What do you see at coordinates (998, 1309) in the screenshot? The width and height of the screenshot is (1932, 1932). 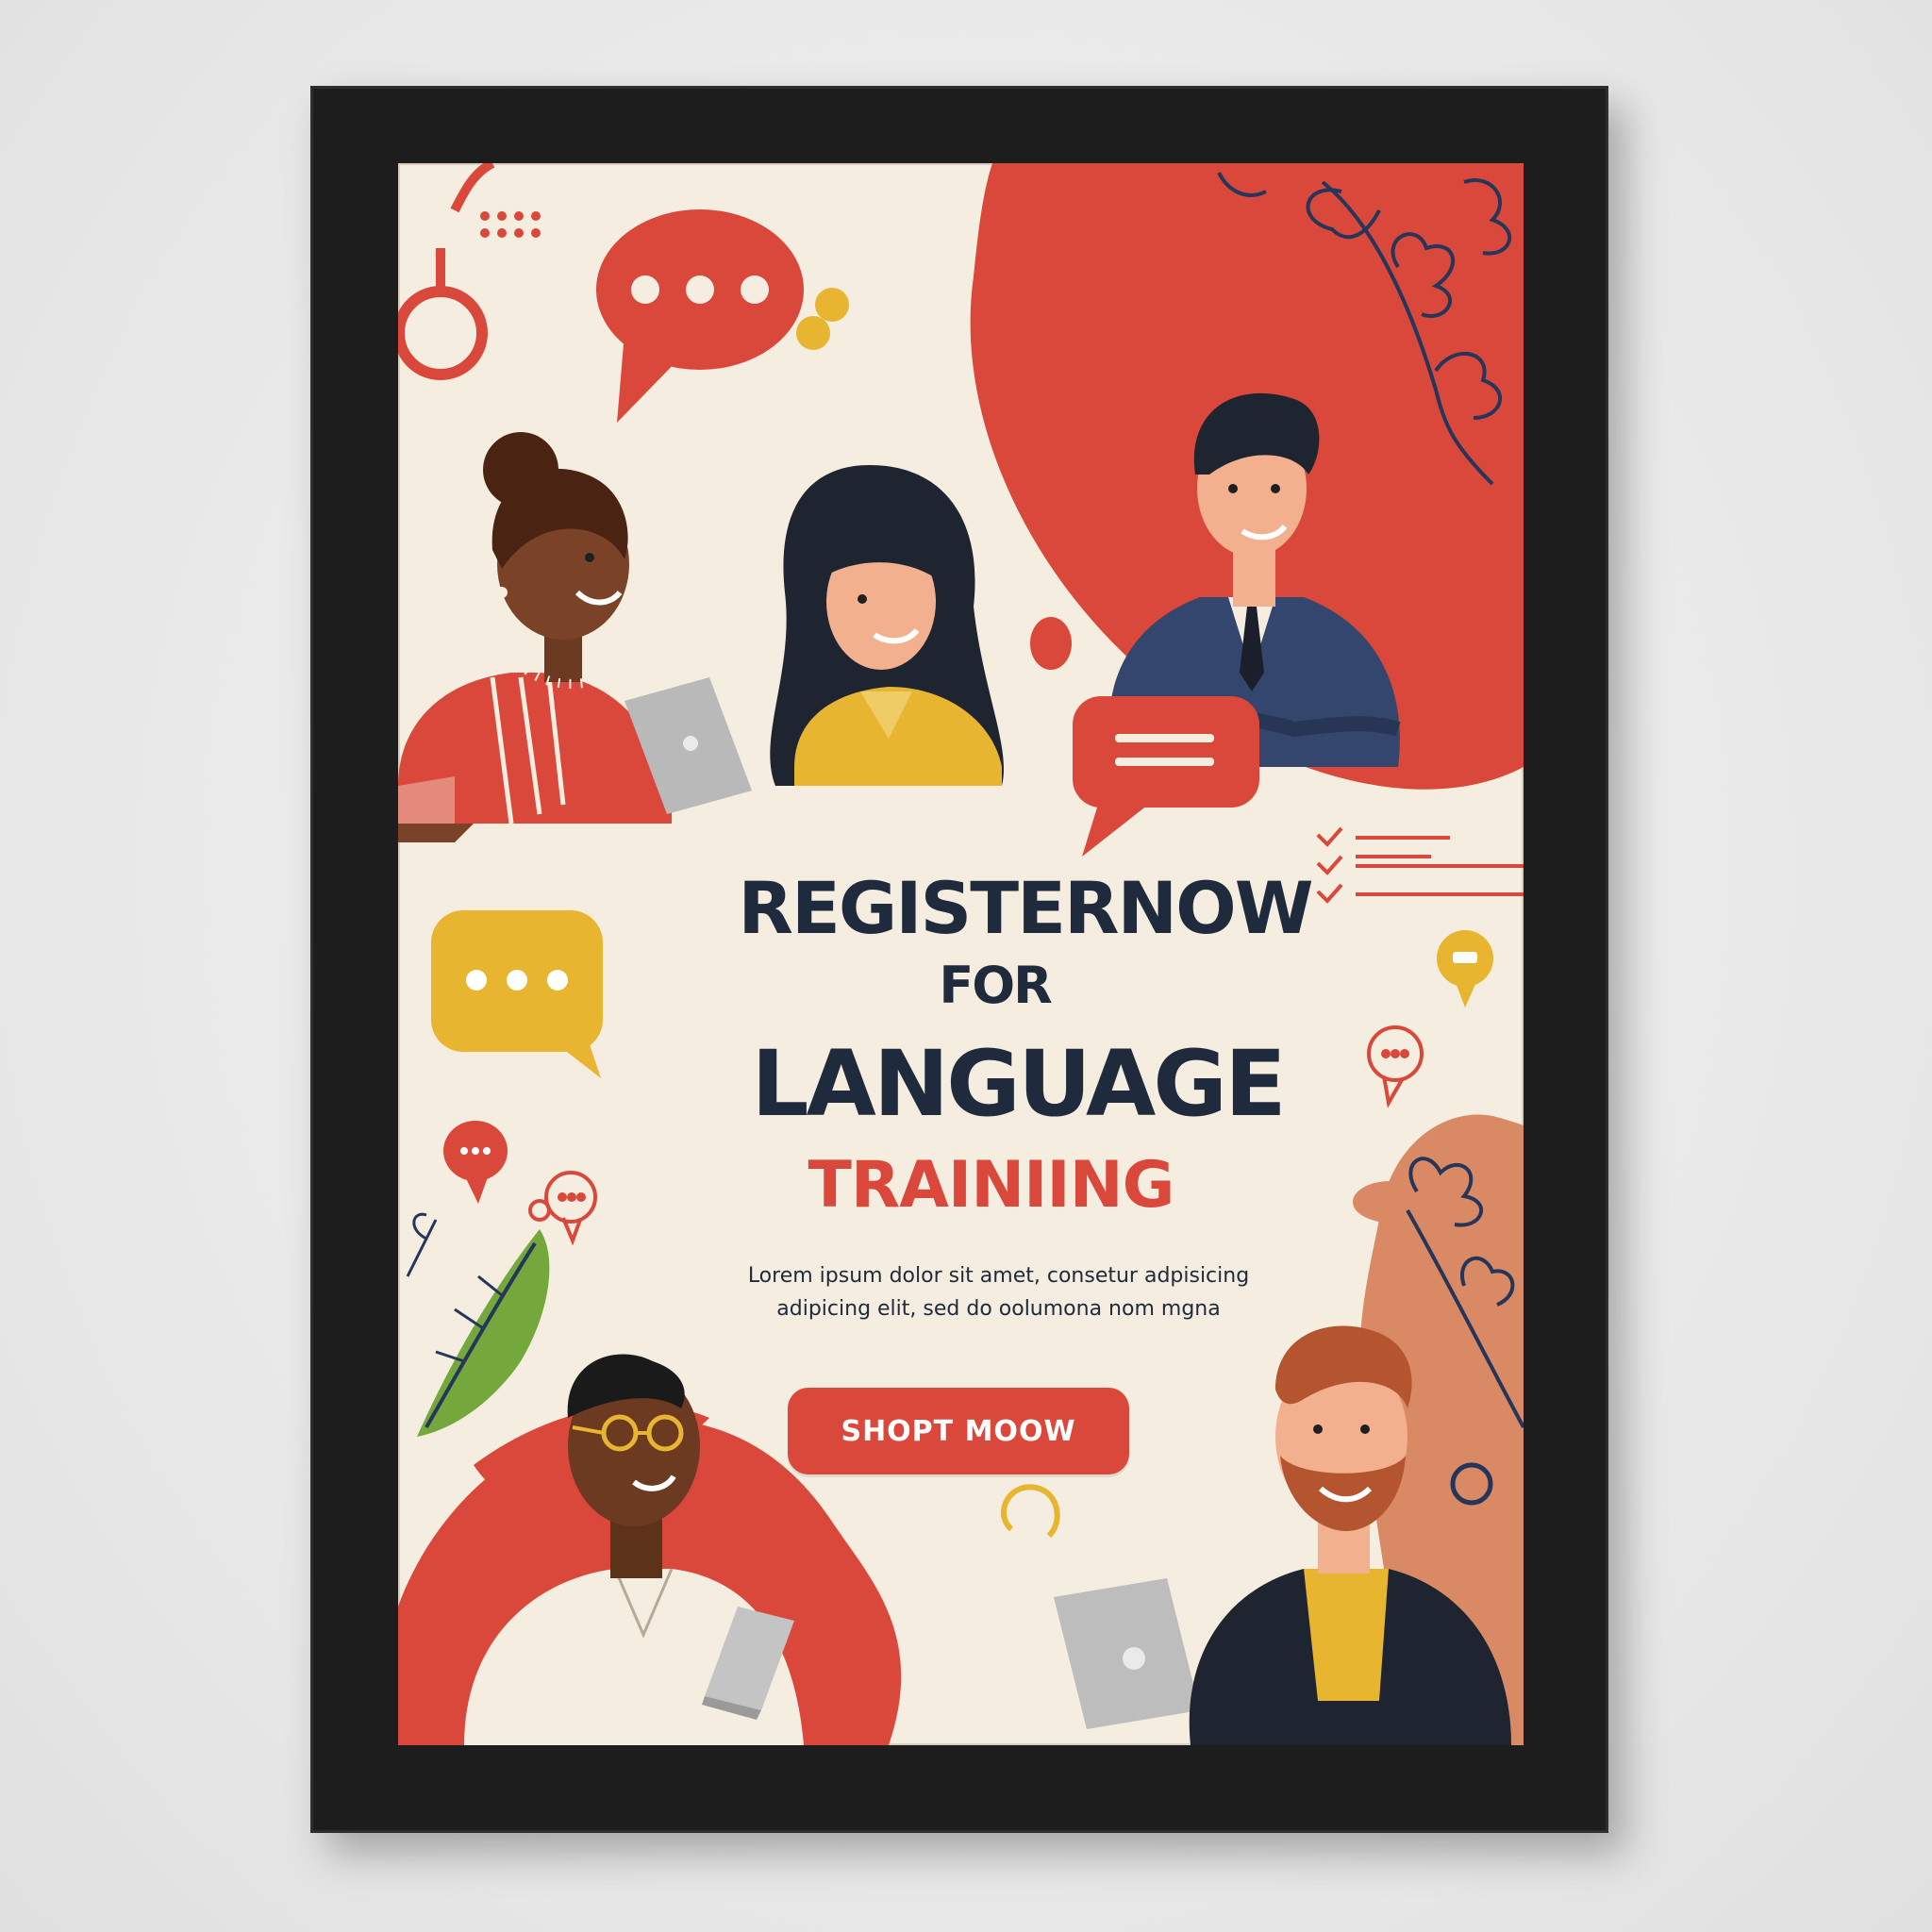 I see `body-text-line-2: adipicing elit, sed do oolumona nom mgna` at bounding box center [998, 1309].